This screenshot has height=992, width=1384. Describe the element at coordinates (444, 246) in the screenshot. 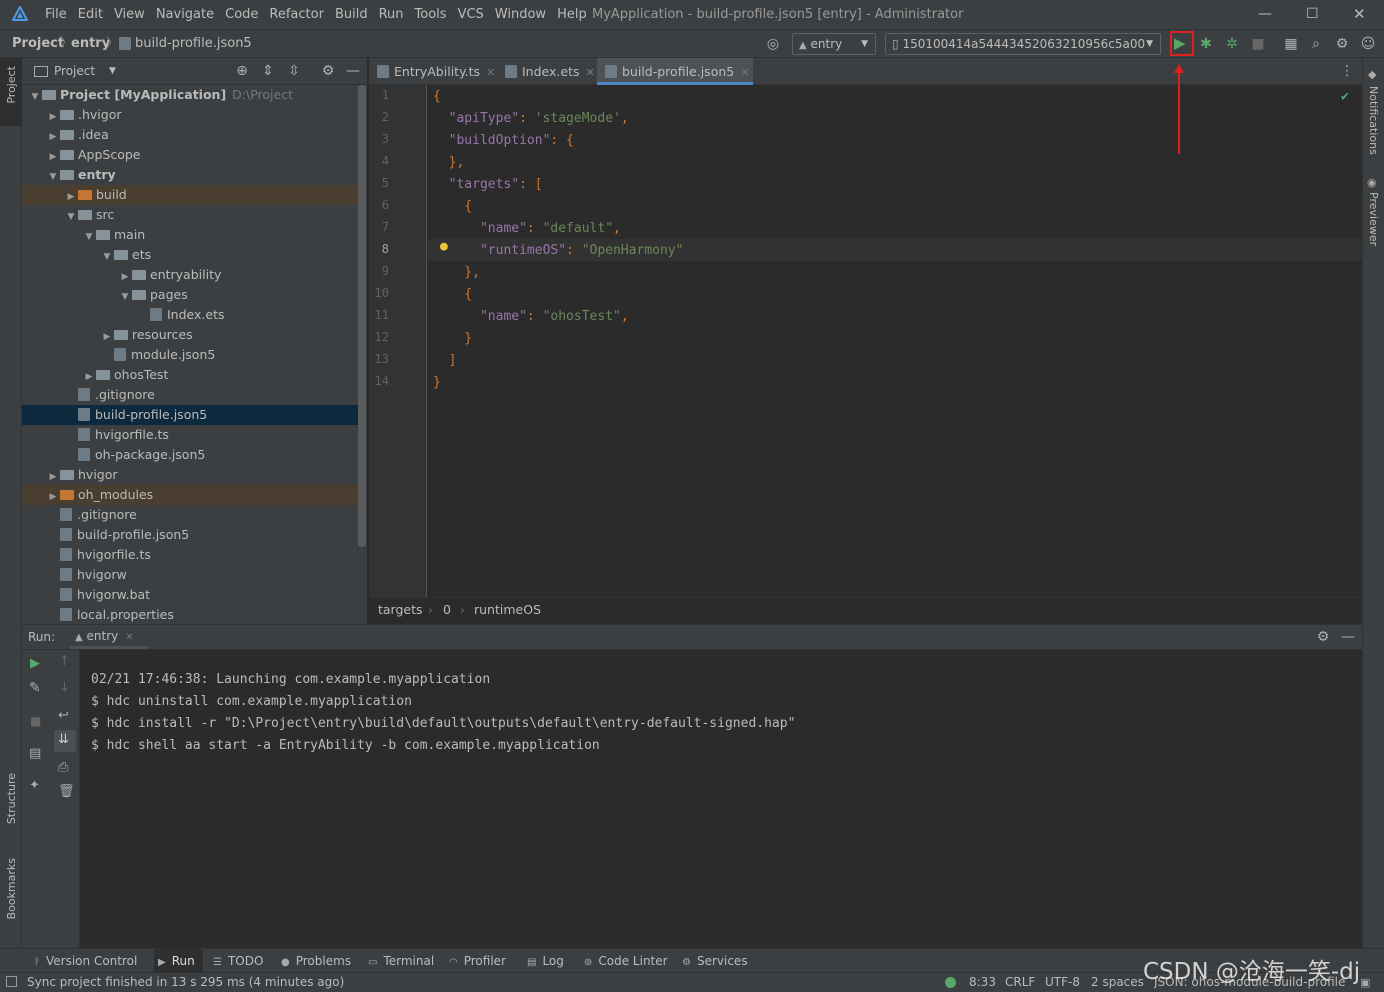

I see `lightbulb-icon: ●` at that location.